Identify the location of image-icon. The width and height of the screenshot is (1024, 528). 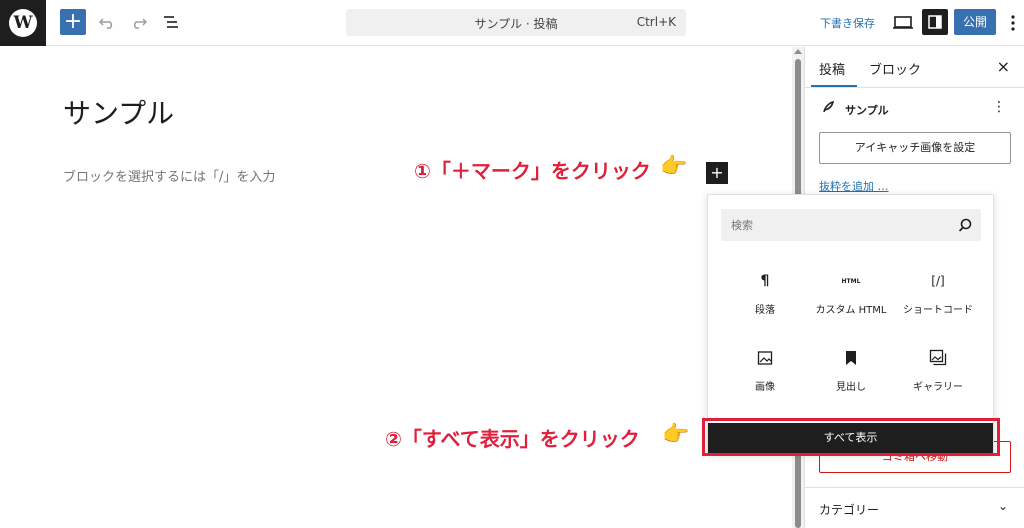
(765, 358).